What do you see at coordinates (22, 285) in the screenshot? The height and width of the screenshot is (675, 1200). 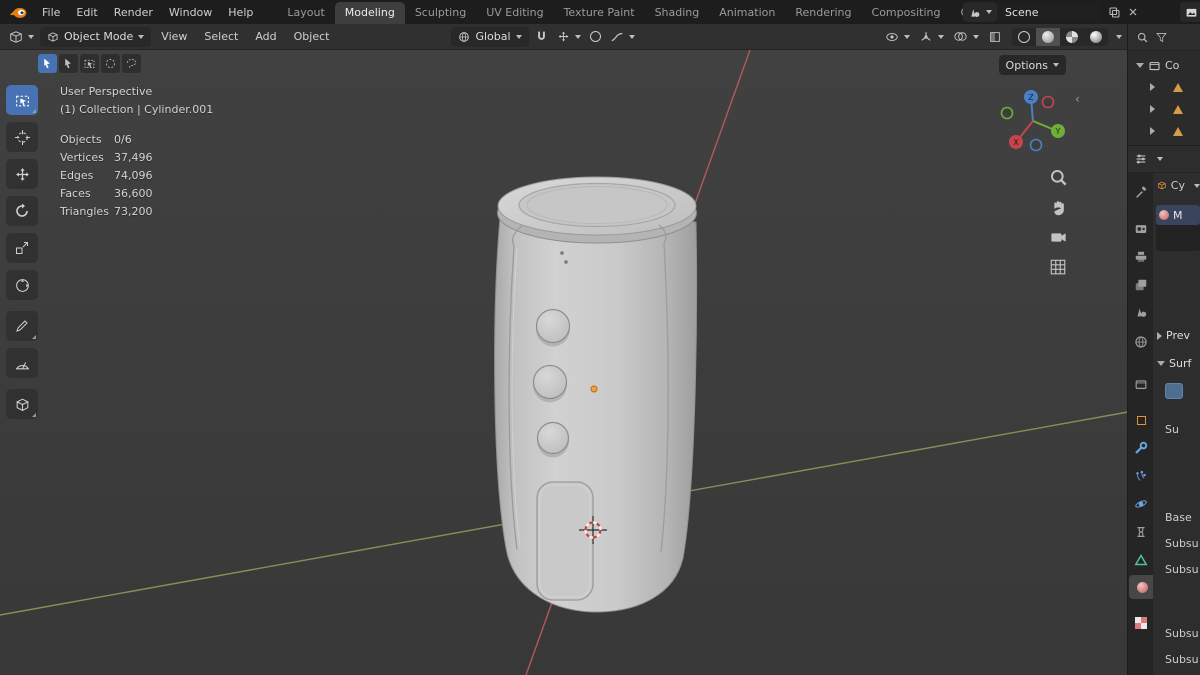 I see `tool-transform` at bounding box center [22, 285].